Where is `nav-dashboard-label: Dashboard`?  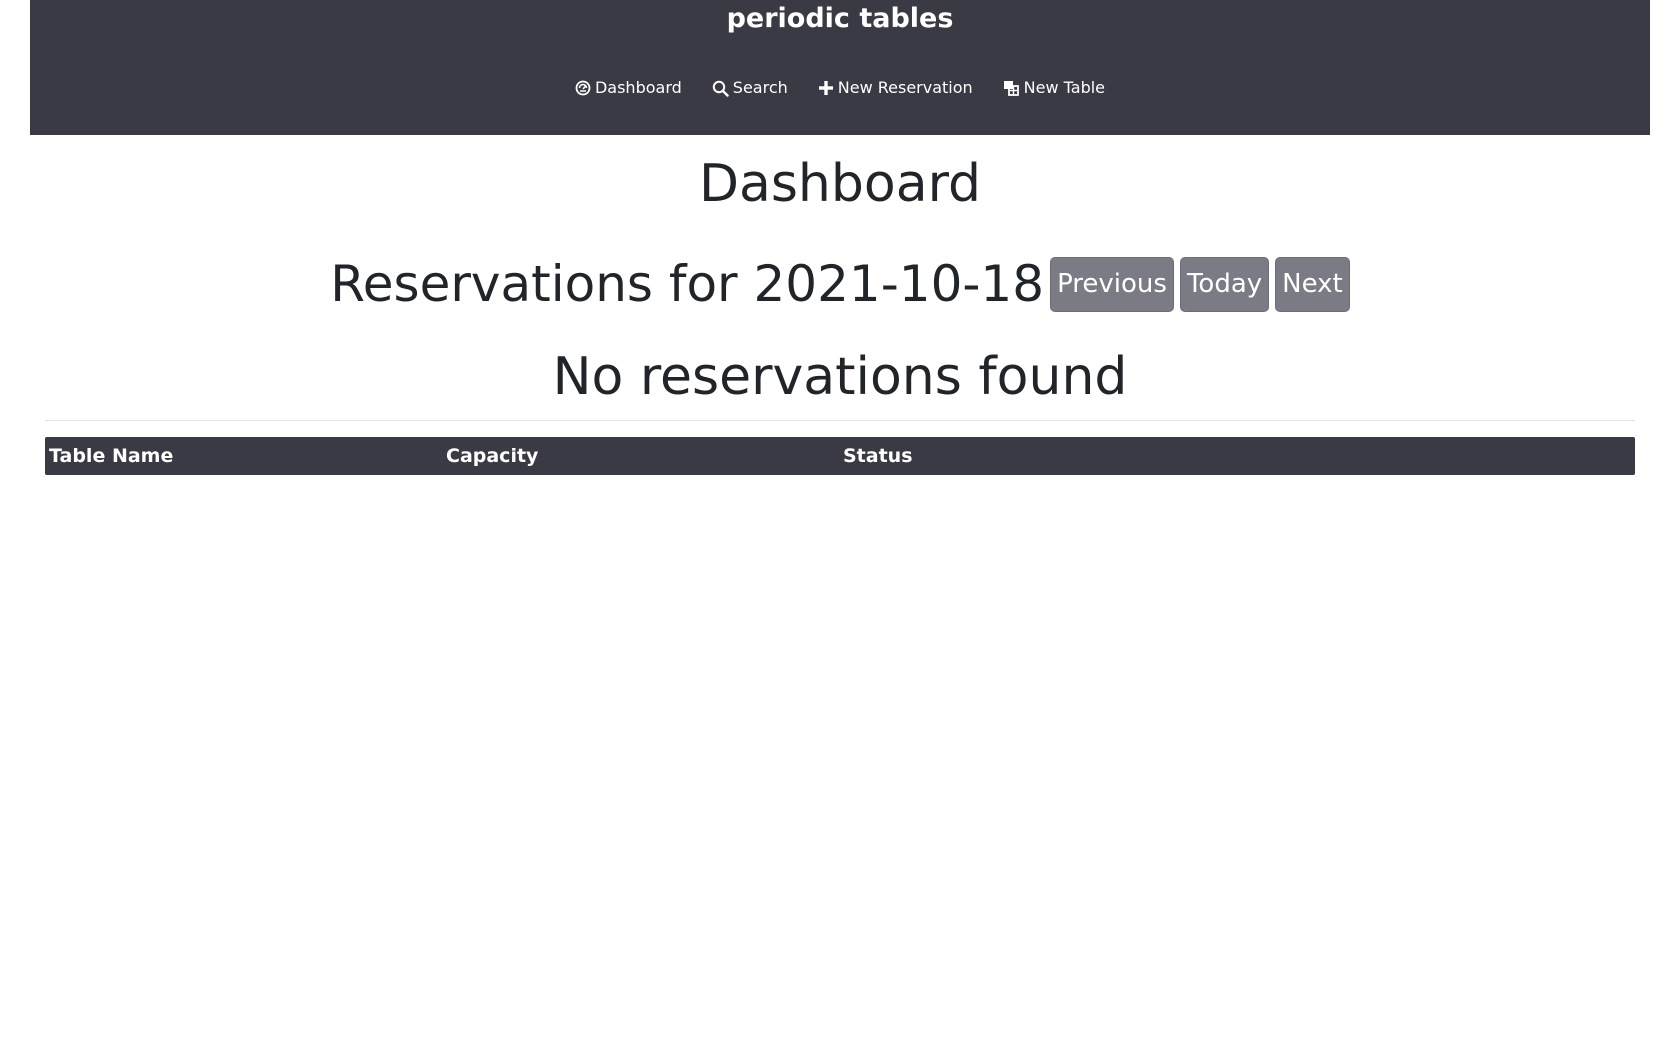 nav-dashboard-label: Dashboard is located at coordinates (638, 87).